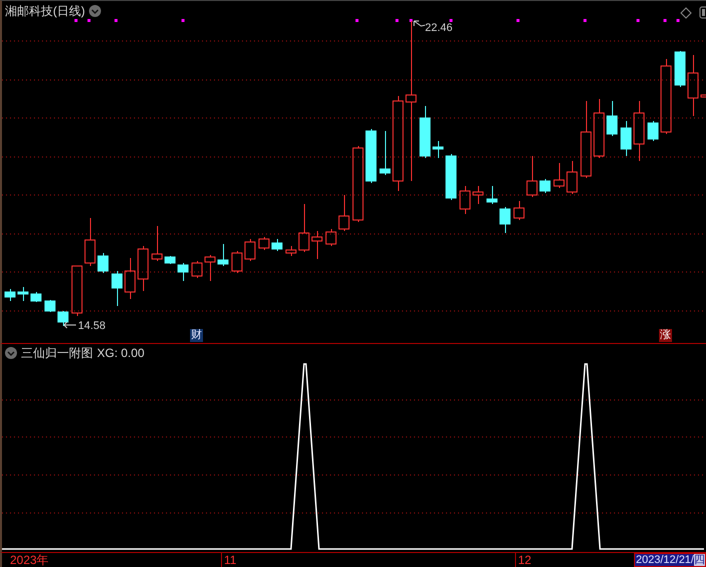 This screenshot has height=567, width=706. What do you see at coordinates (525, 560) in the screenshot?
I see `axis-label: 12` at bounding box center [525, 560].